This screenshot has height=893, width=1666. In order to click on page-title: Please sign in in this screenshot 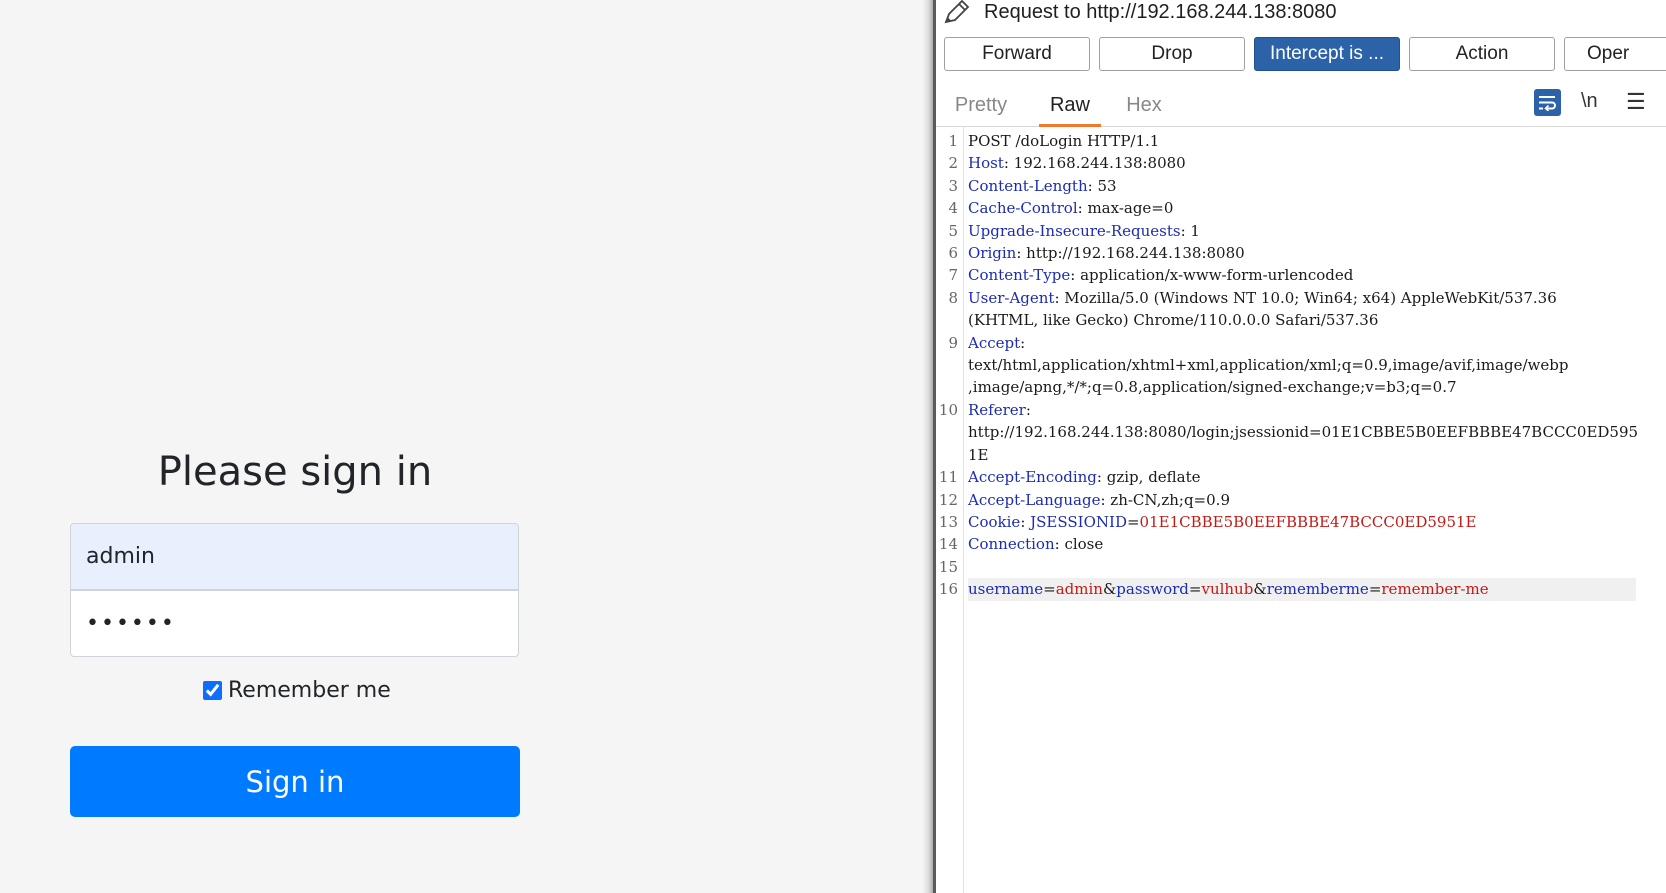, I will do `click(295, 472)`.